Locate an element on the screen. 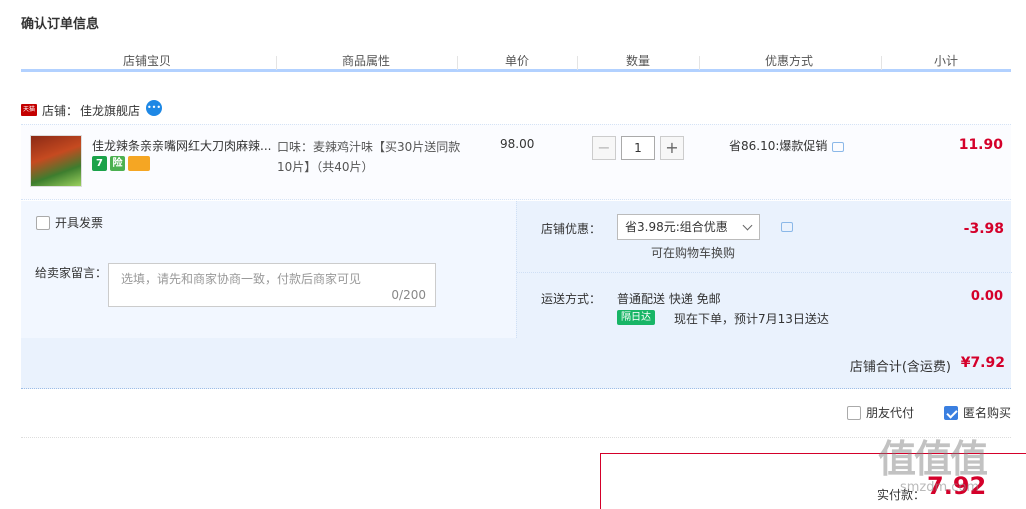 Image resolution: width=1026 pixels, height=509 pixels. quantity-plus-button: + is located at coordinates (672, 148).